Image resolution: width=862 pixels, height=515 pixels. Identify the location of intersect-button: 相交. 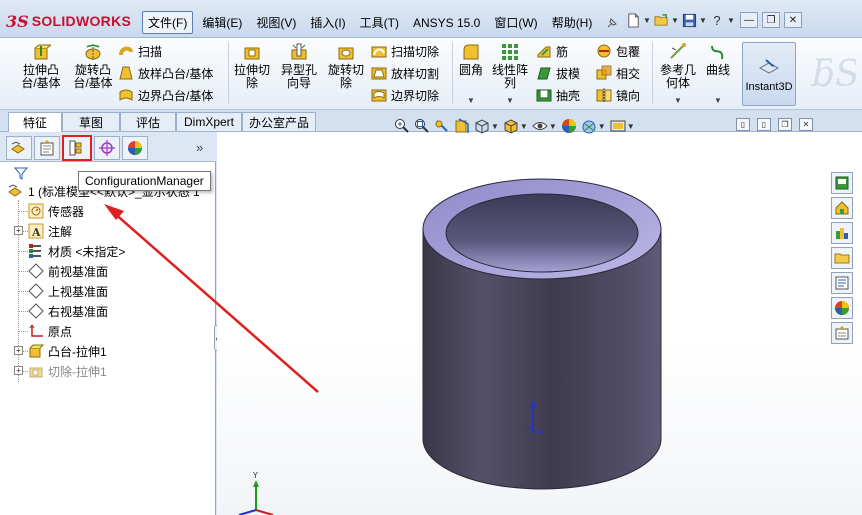
(618, 73).